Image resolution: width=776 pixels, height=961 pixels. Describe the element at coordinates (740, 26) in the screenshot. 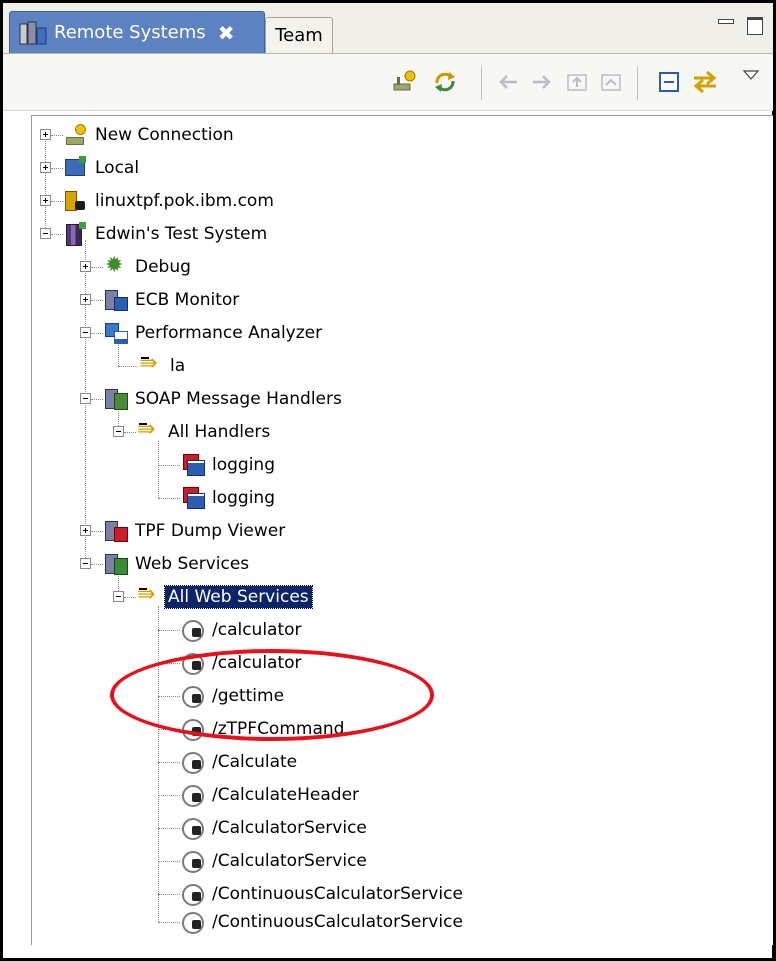

I see `window-controls` at that location.